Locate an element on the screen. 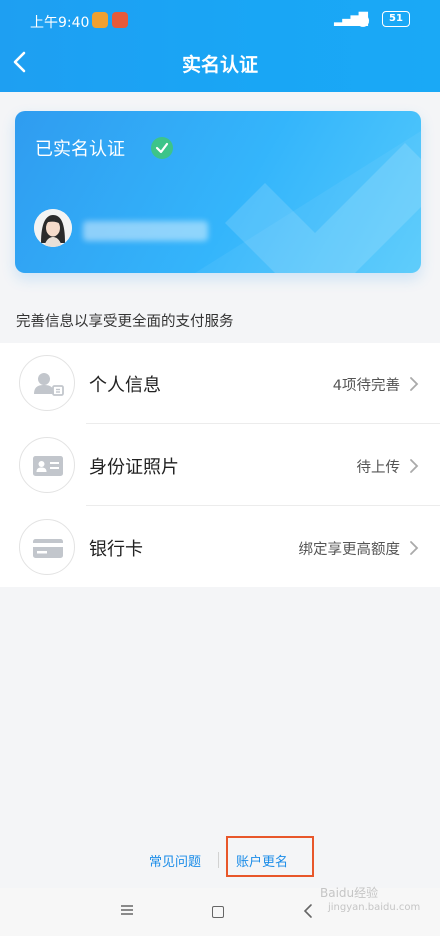 This screenshot has width=440, height=936. battery-icon: 51 is located at coordinates (396, 19).